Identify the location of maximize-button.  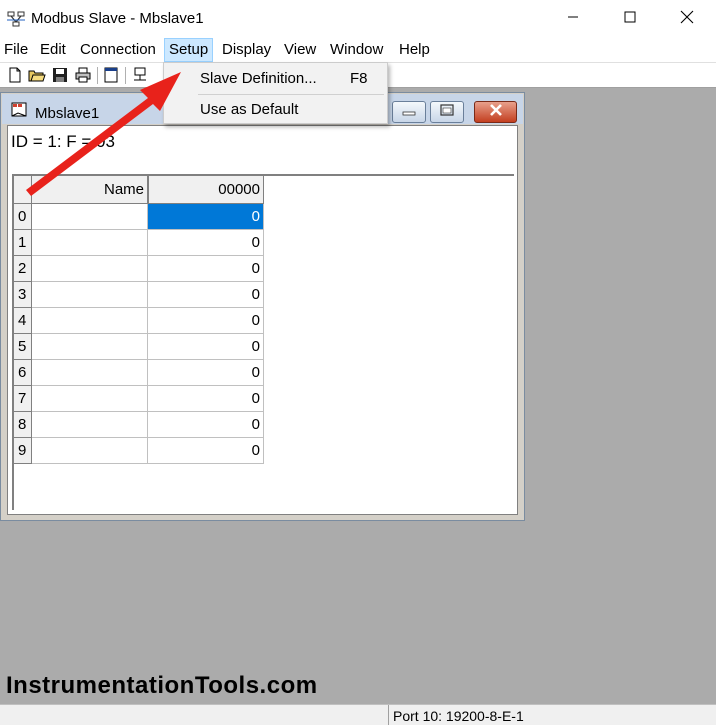
(630, 19).